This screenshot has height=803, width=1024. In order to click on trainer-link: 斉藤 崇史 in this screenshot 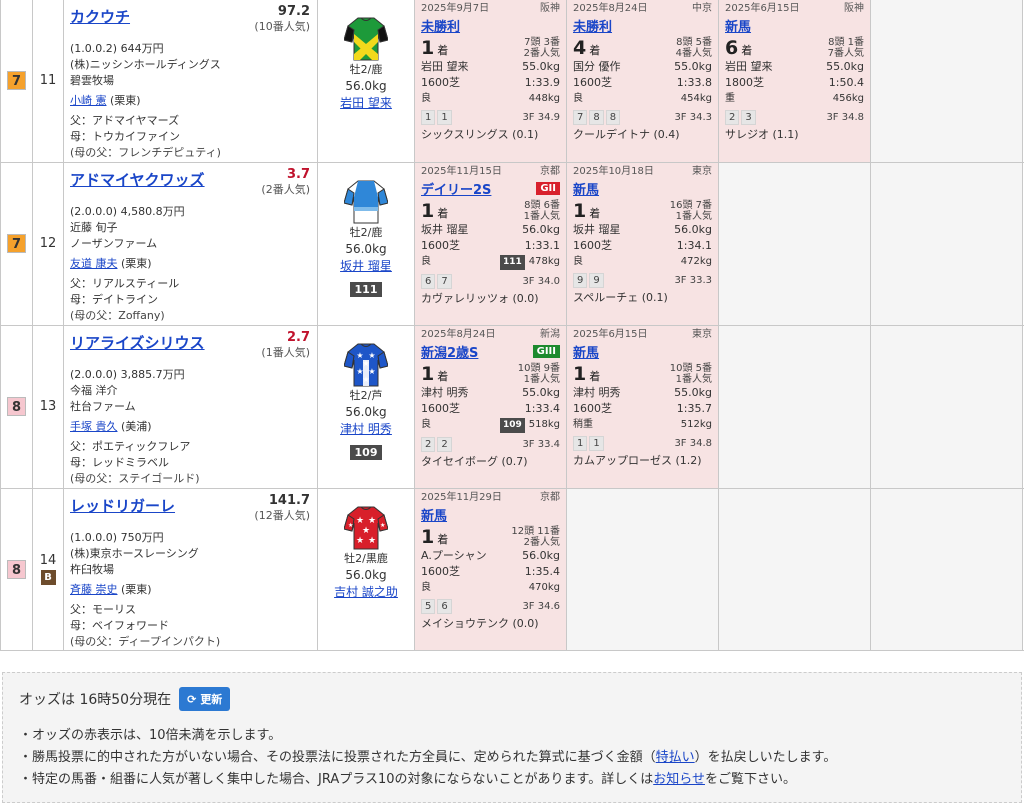, I will do `click(94, 589)`.